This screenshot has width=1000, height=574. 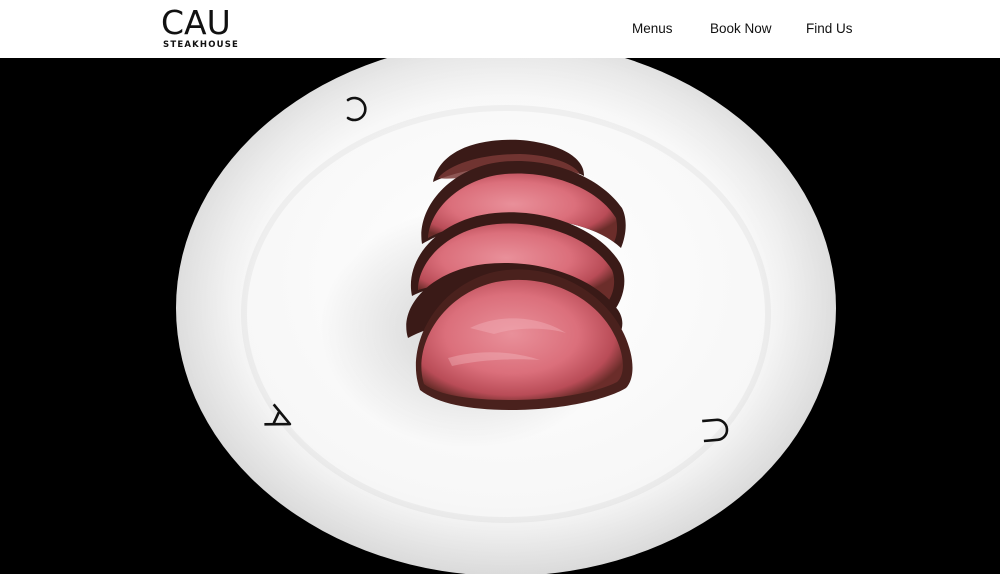 I want to click on brand-name: CAU, so click(x=196, y=22).